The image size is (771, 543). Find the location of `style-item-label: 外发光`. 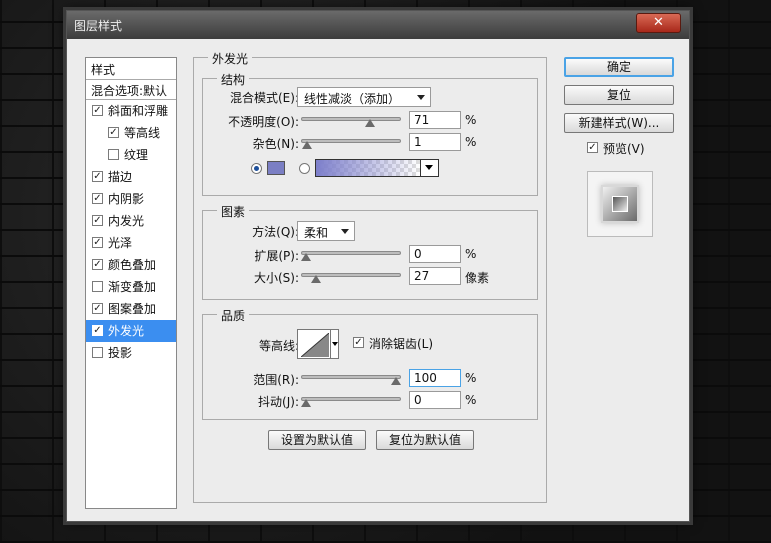

style-item-label: 外发光 is located at coordinates (126, 331).